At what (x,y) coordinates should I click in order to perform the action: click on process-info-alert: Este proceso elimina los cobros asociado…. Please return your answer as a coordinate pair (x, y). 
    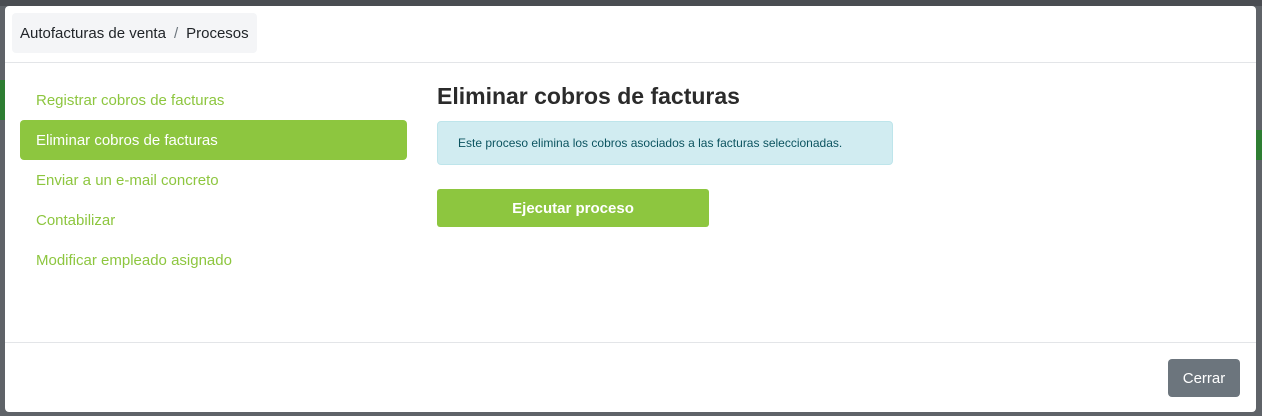
    Looking at the image, I should click on (665, 143).